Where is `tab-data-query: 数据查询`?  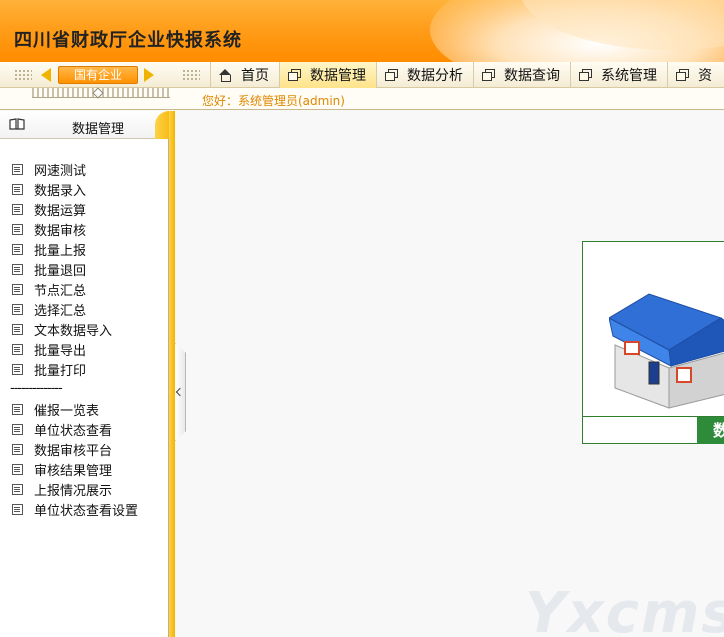 tab-data-query: 数据查询 is located at coordinates (521, 75).